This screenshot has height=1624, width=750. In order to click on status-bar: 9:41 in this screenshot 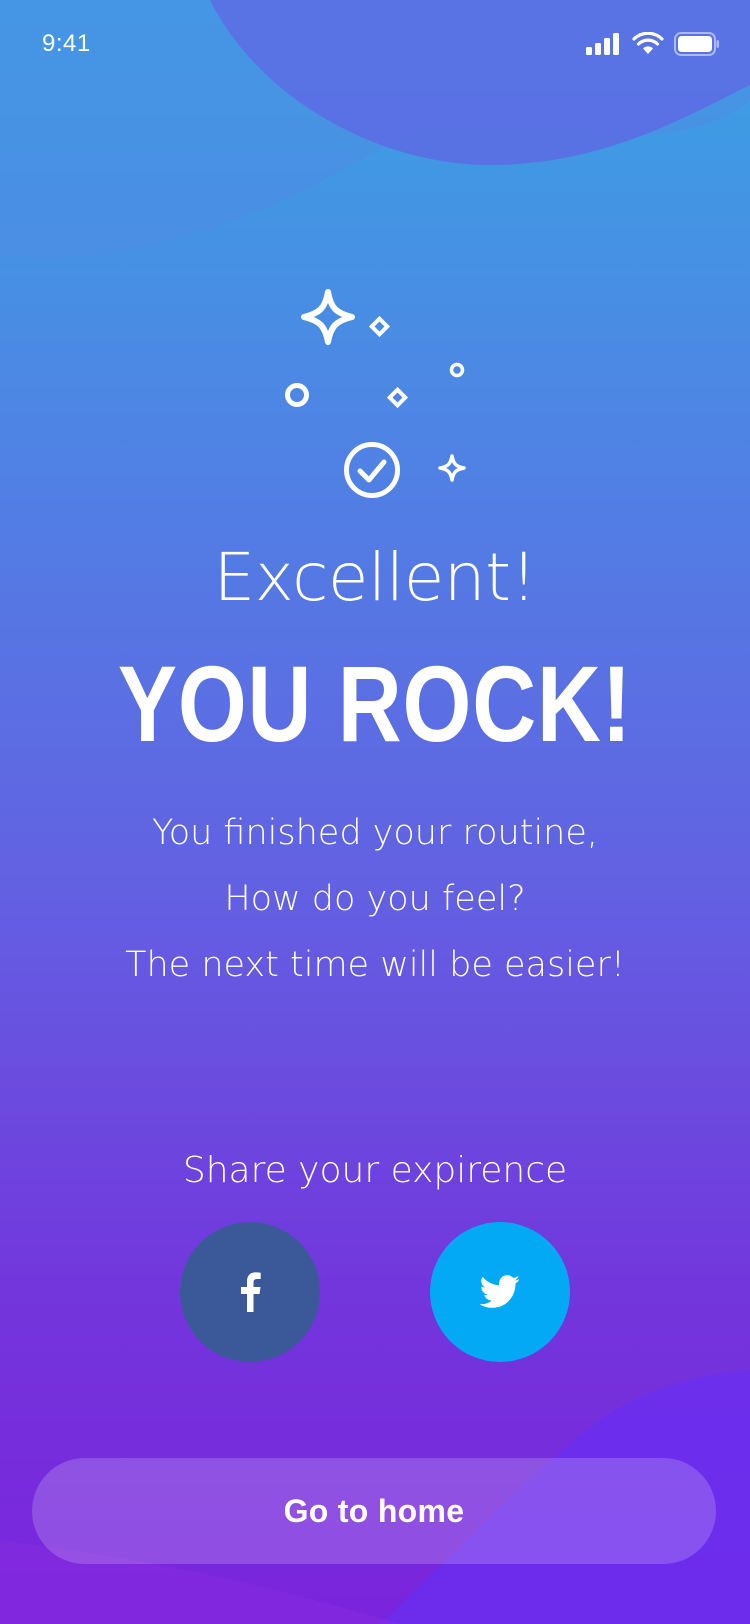, I will do `click(375, 45)`.